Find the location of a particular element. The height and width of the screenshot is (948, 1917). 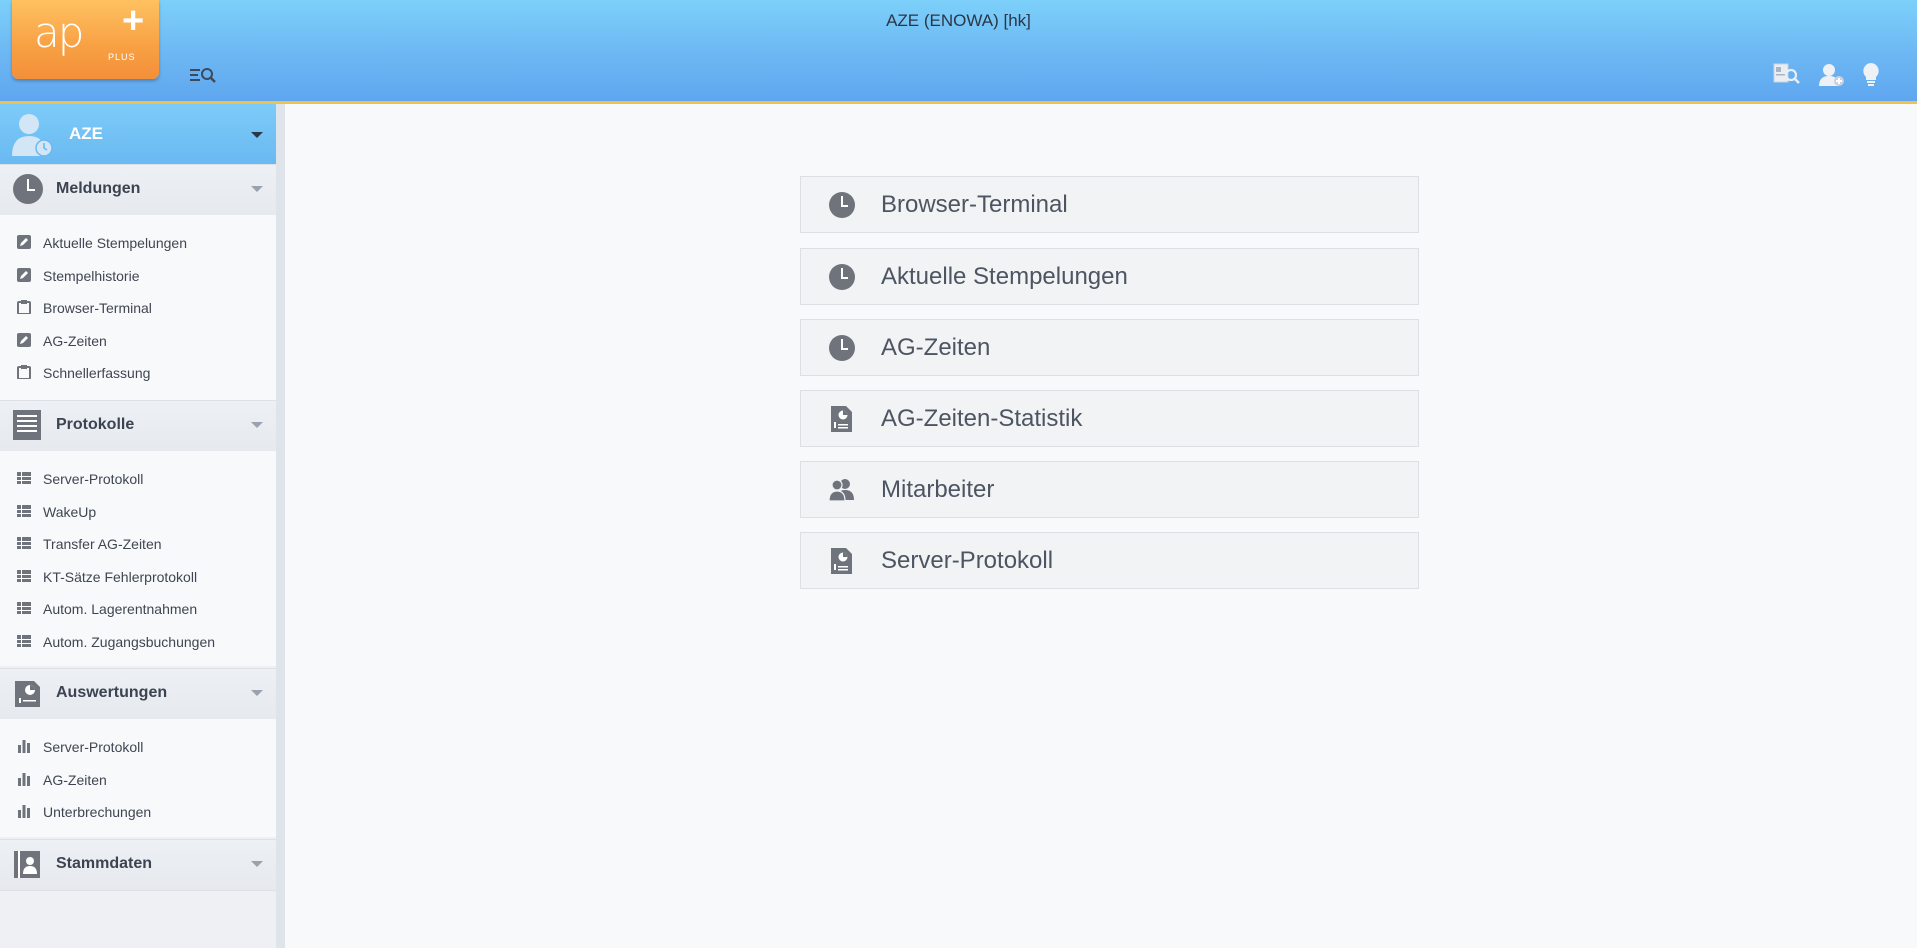

sidebar-item-kt-saetze-fehlerprotokoll: KT-Sätze Fehlerprotokoll is located at coordinates (138, 577).